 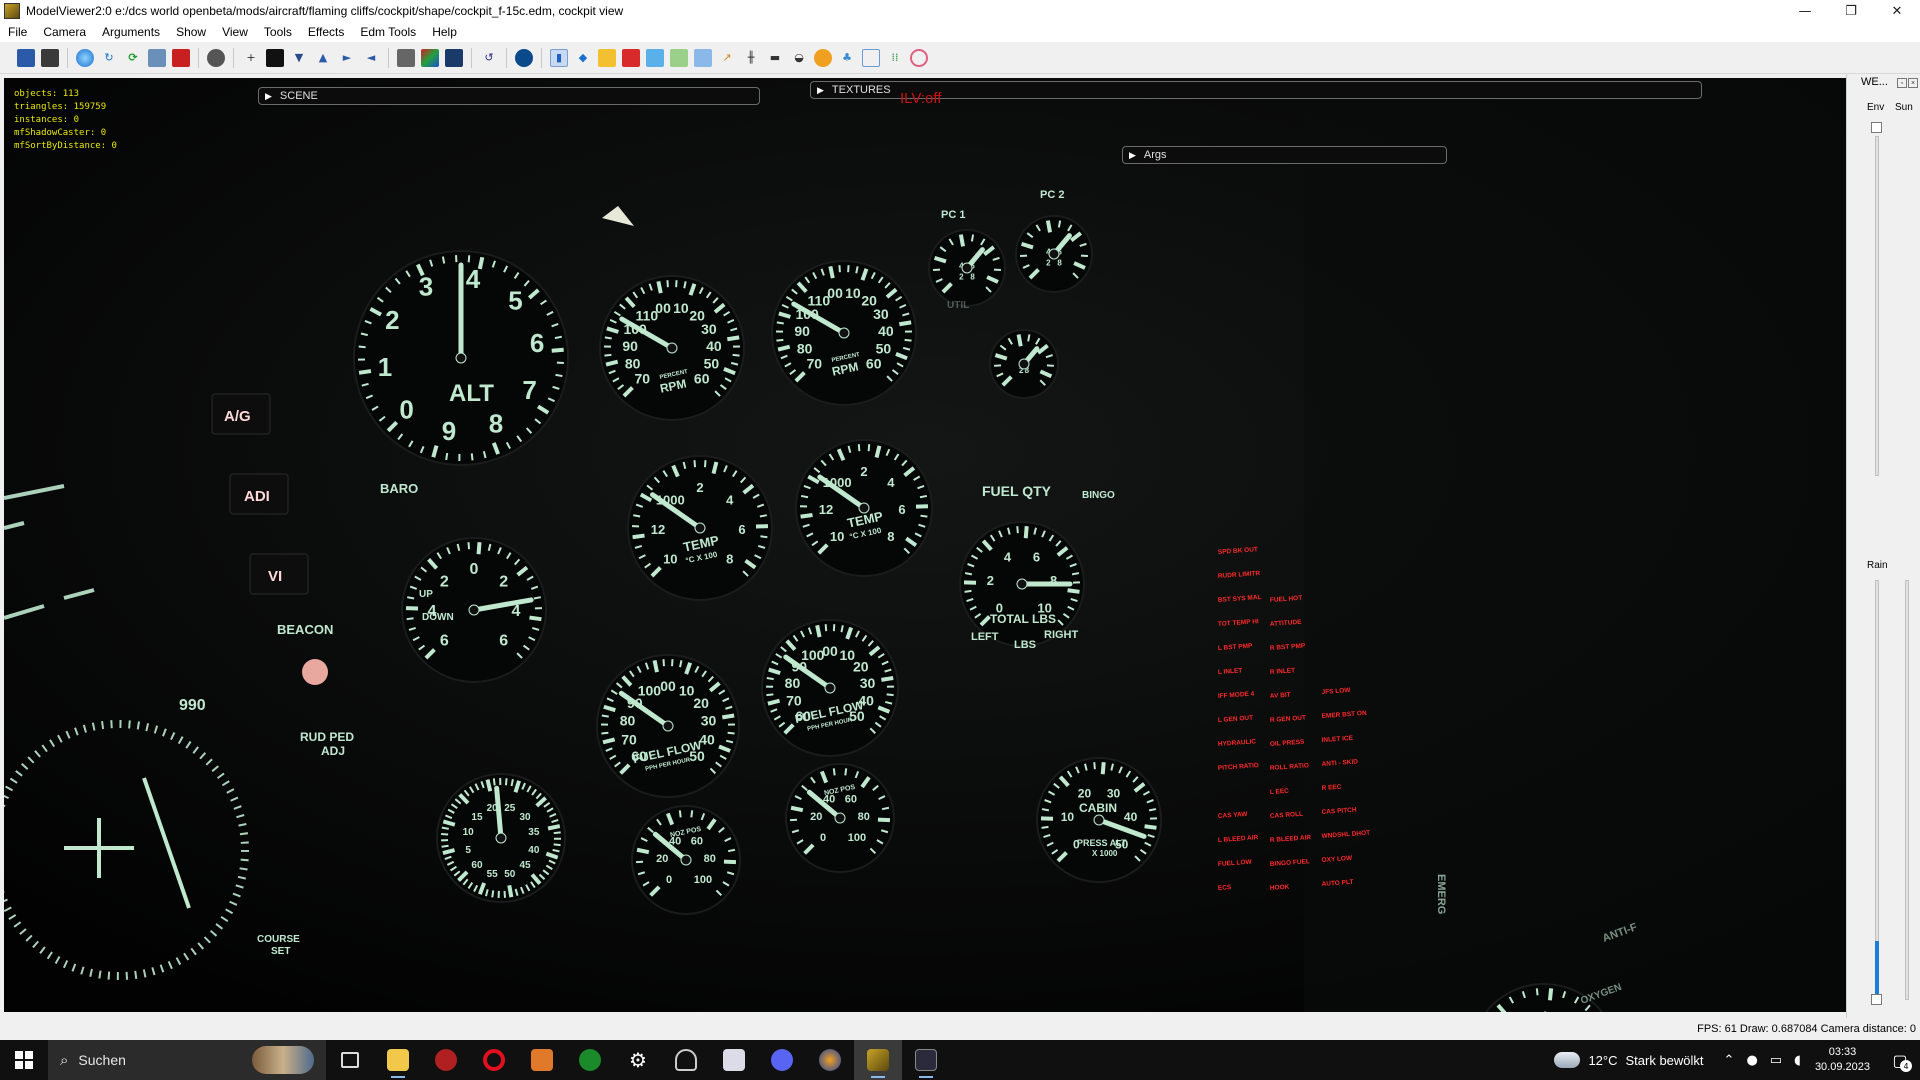 What do you see at coordinates (631, 57) in the screenshot?
I see `box-icon` at bounding box center [631, 57].